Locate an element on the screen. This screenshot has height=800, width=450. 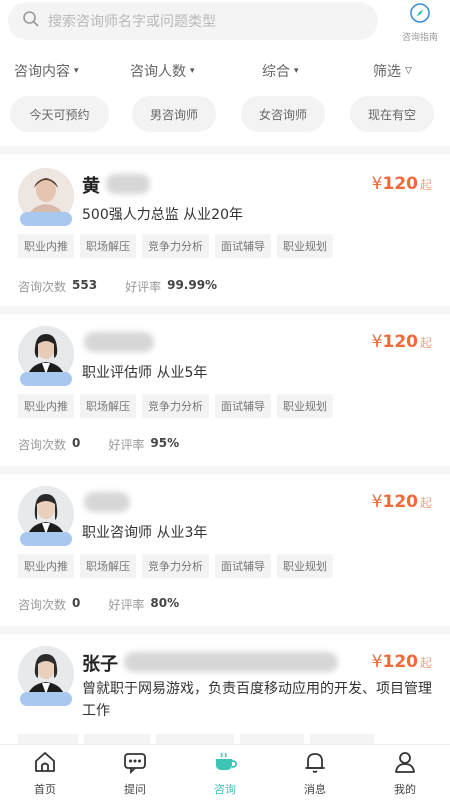
count-value: 553 is located at coordinates (85, 285).